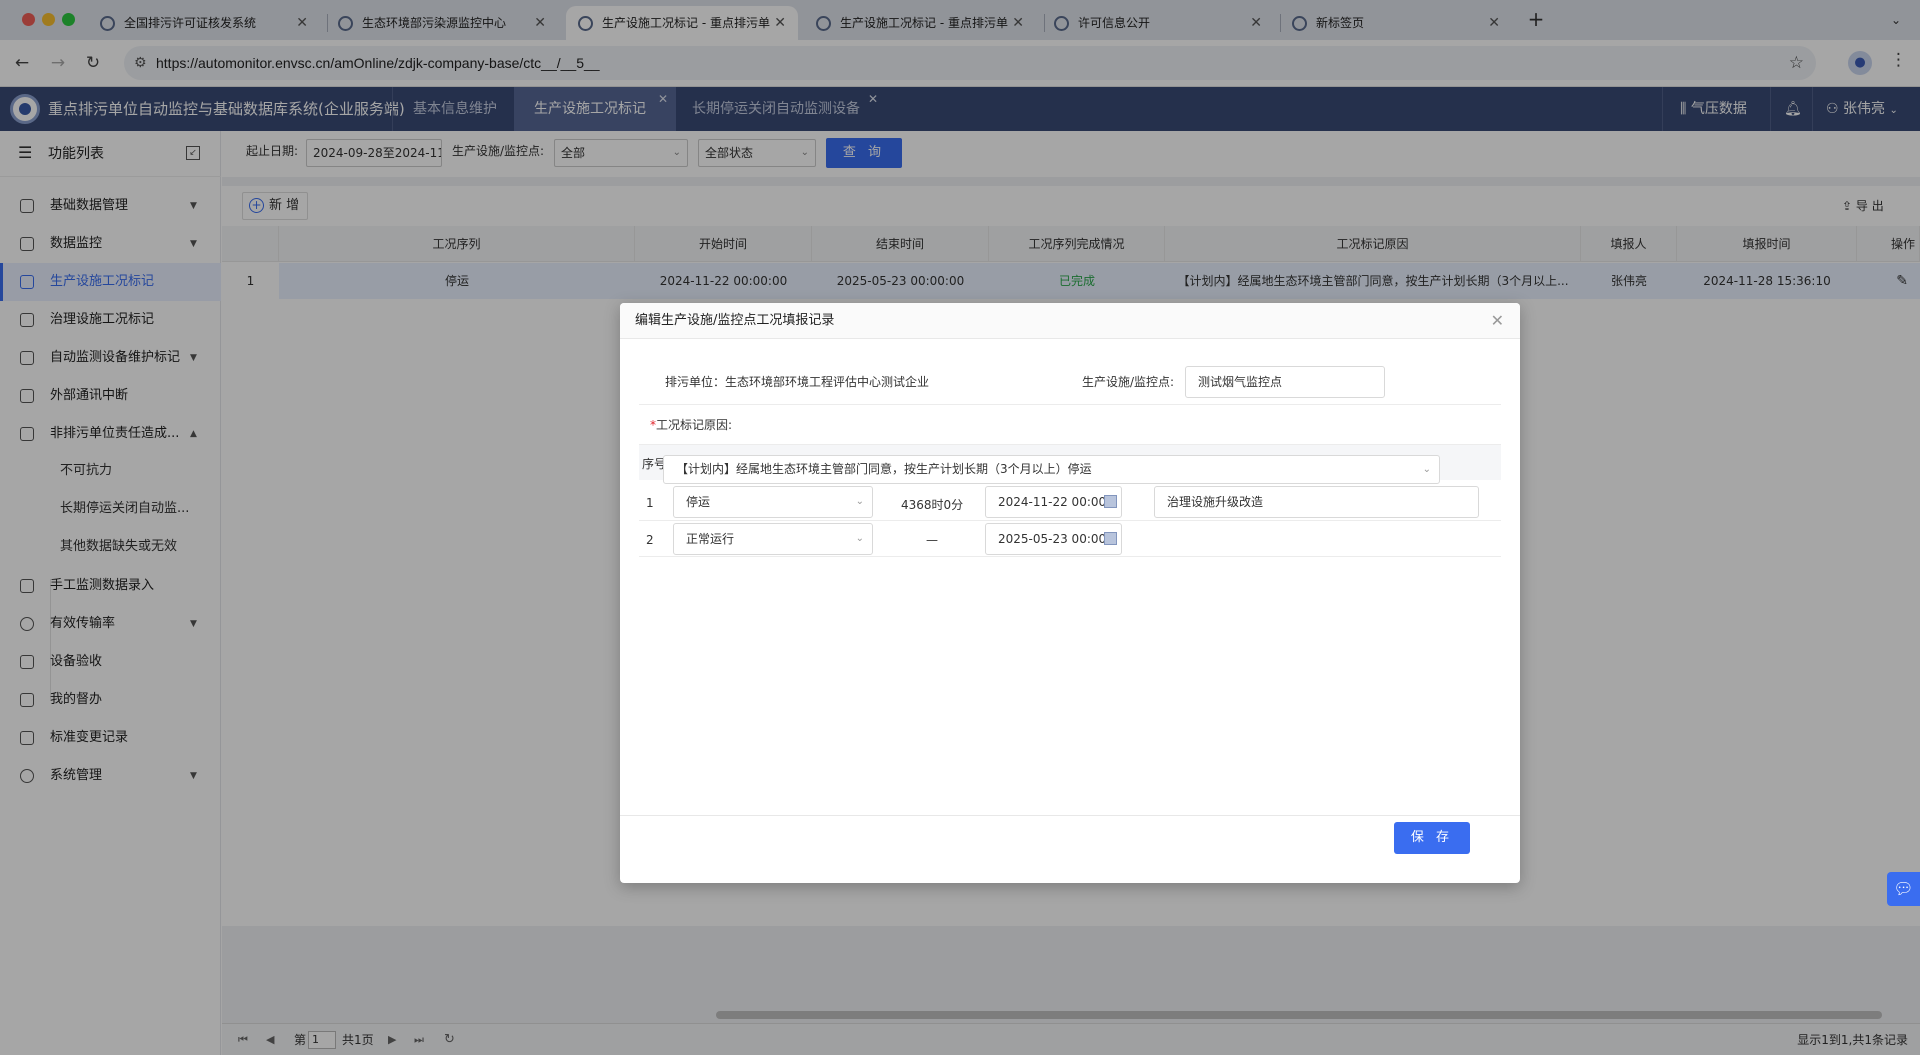  I want to click on row-time-input: 2024-11-22 00:00, so click(1053, 502).